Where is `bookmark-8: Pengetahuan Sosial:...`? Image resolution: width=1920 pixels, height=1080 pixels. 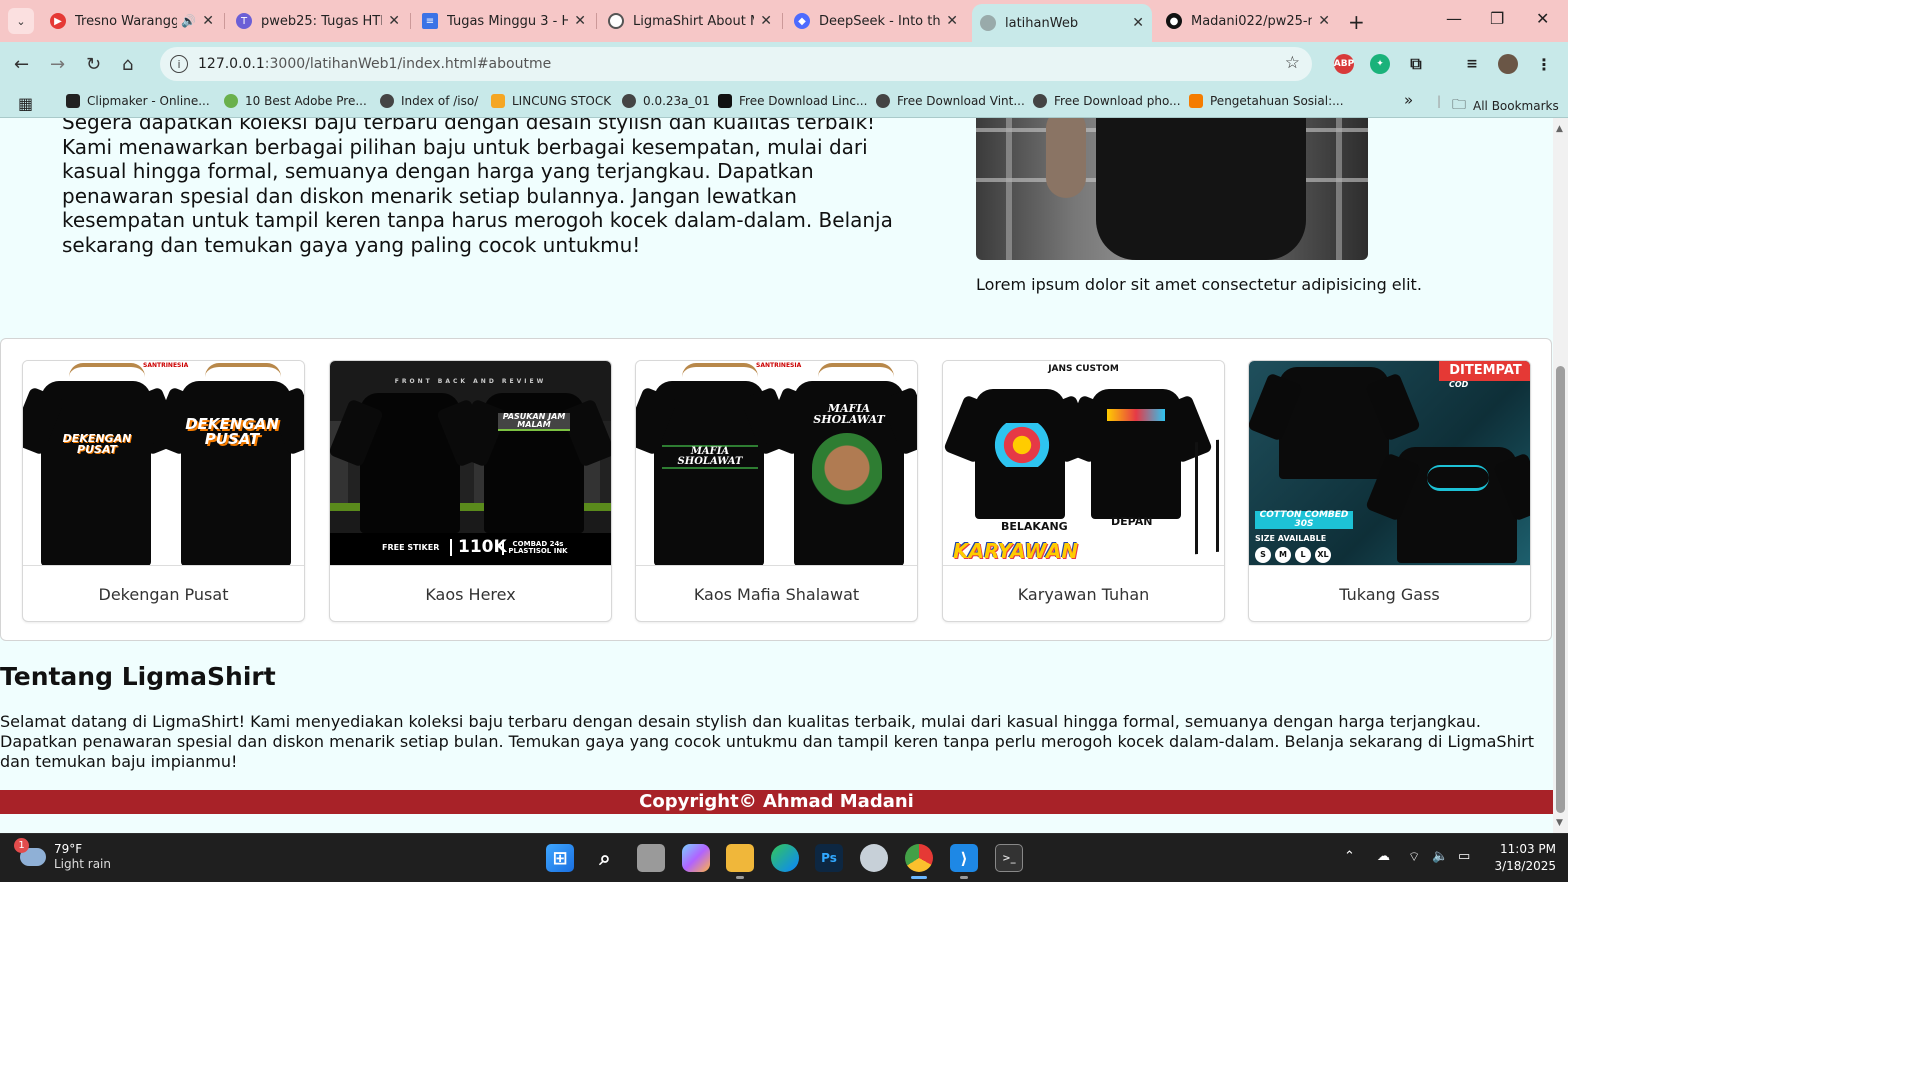
bookmark-8: Pengetahuan Sosial:... is located at coordinates (1266, 101).